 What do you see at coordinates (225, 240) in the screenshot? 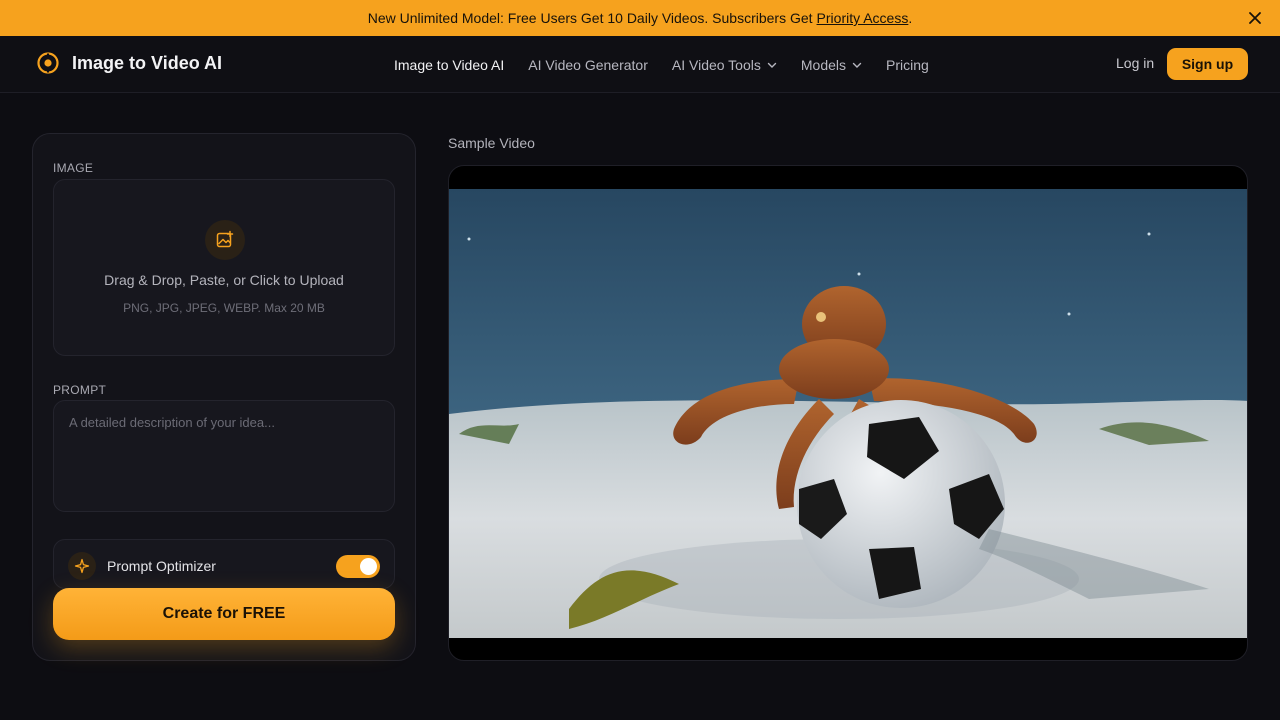
I see `image-add-icon` at bounding box center [225, 240].